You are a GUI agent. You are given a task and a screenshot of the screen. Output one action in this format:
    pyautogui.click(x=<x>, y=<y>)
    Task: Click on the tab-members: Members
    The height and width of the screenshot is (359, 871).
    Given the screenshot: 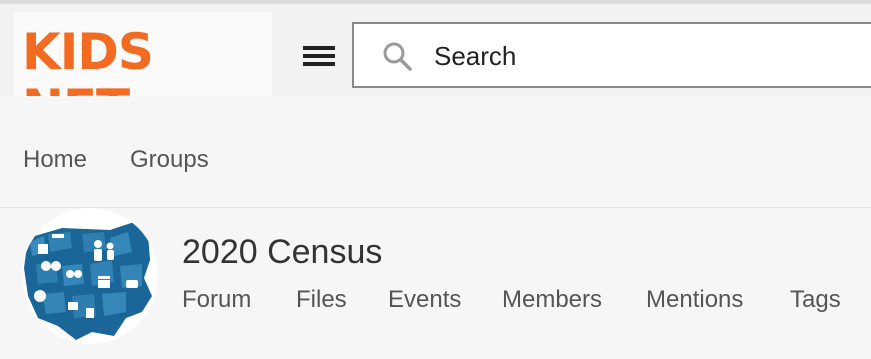 What is the action you would take?
    pyautogui.click(x=552, y=300)
    